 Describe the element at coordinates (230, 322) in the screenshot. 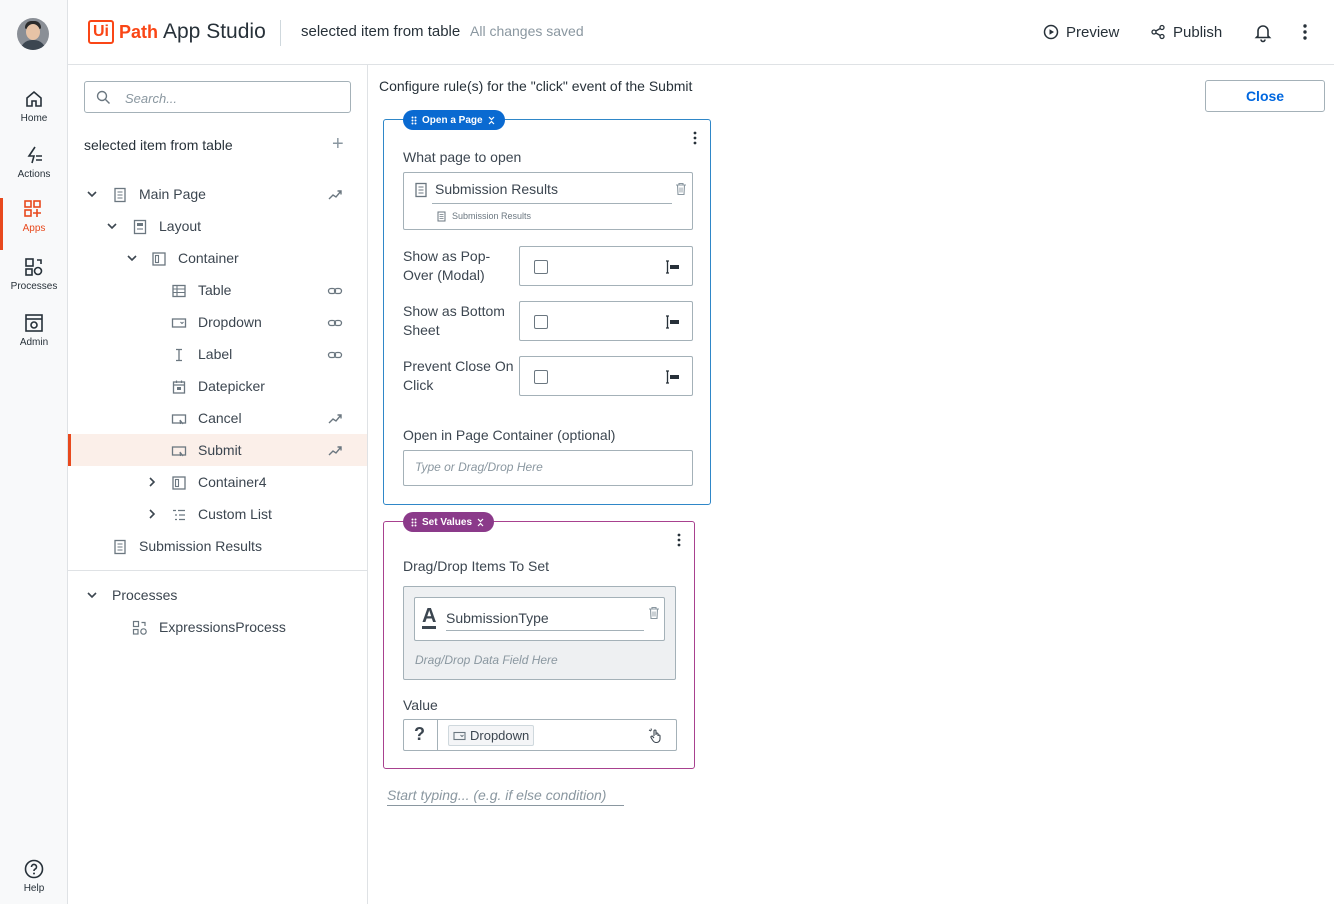

I see `tree-node-label: Dropdown` at that location.